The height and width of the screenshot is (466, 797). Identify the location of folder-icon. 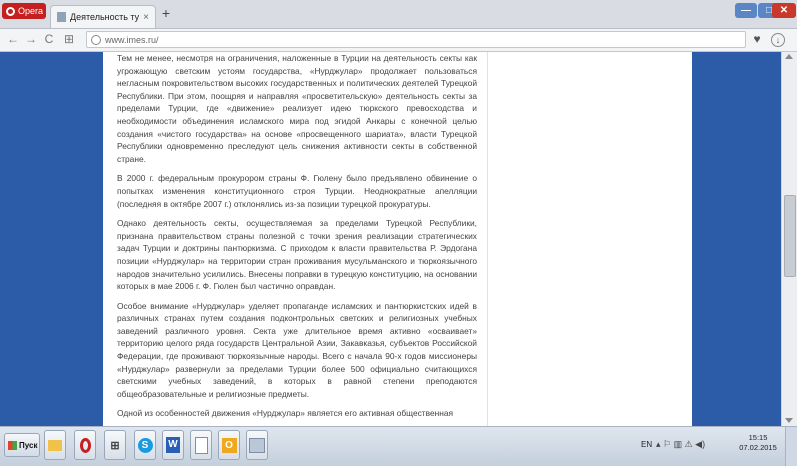
(55, 445).